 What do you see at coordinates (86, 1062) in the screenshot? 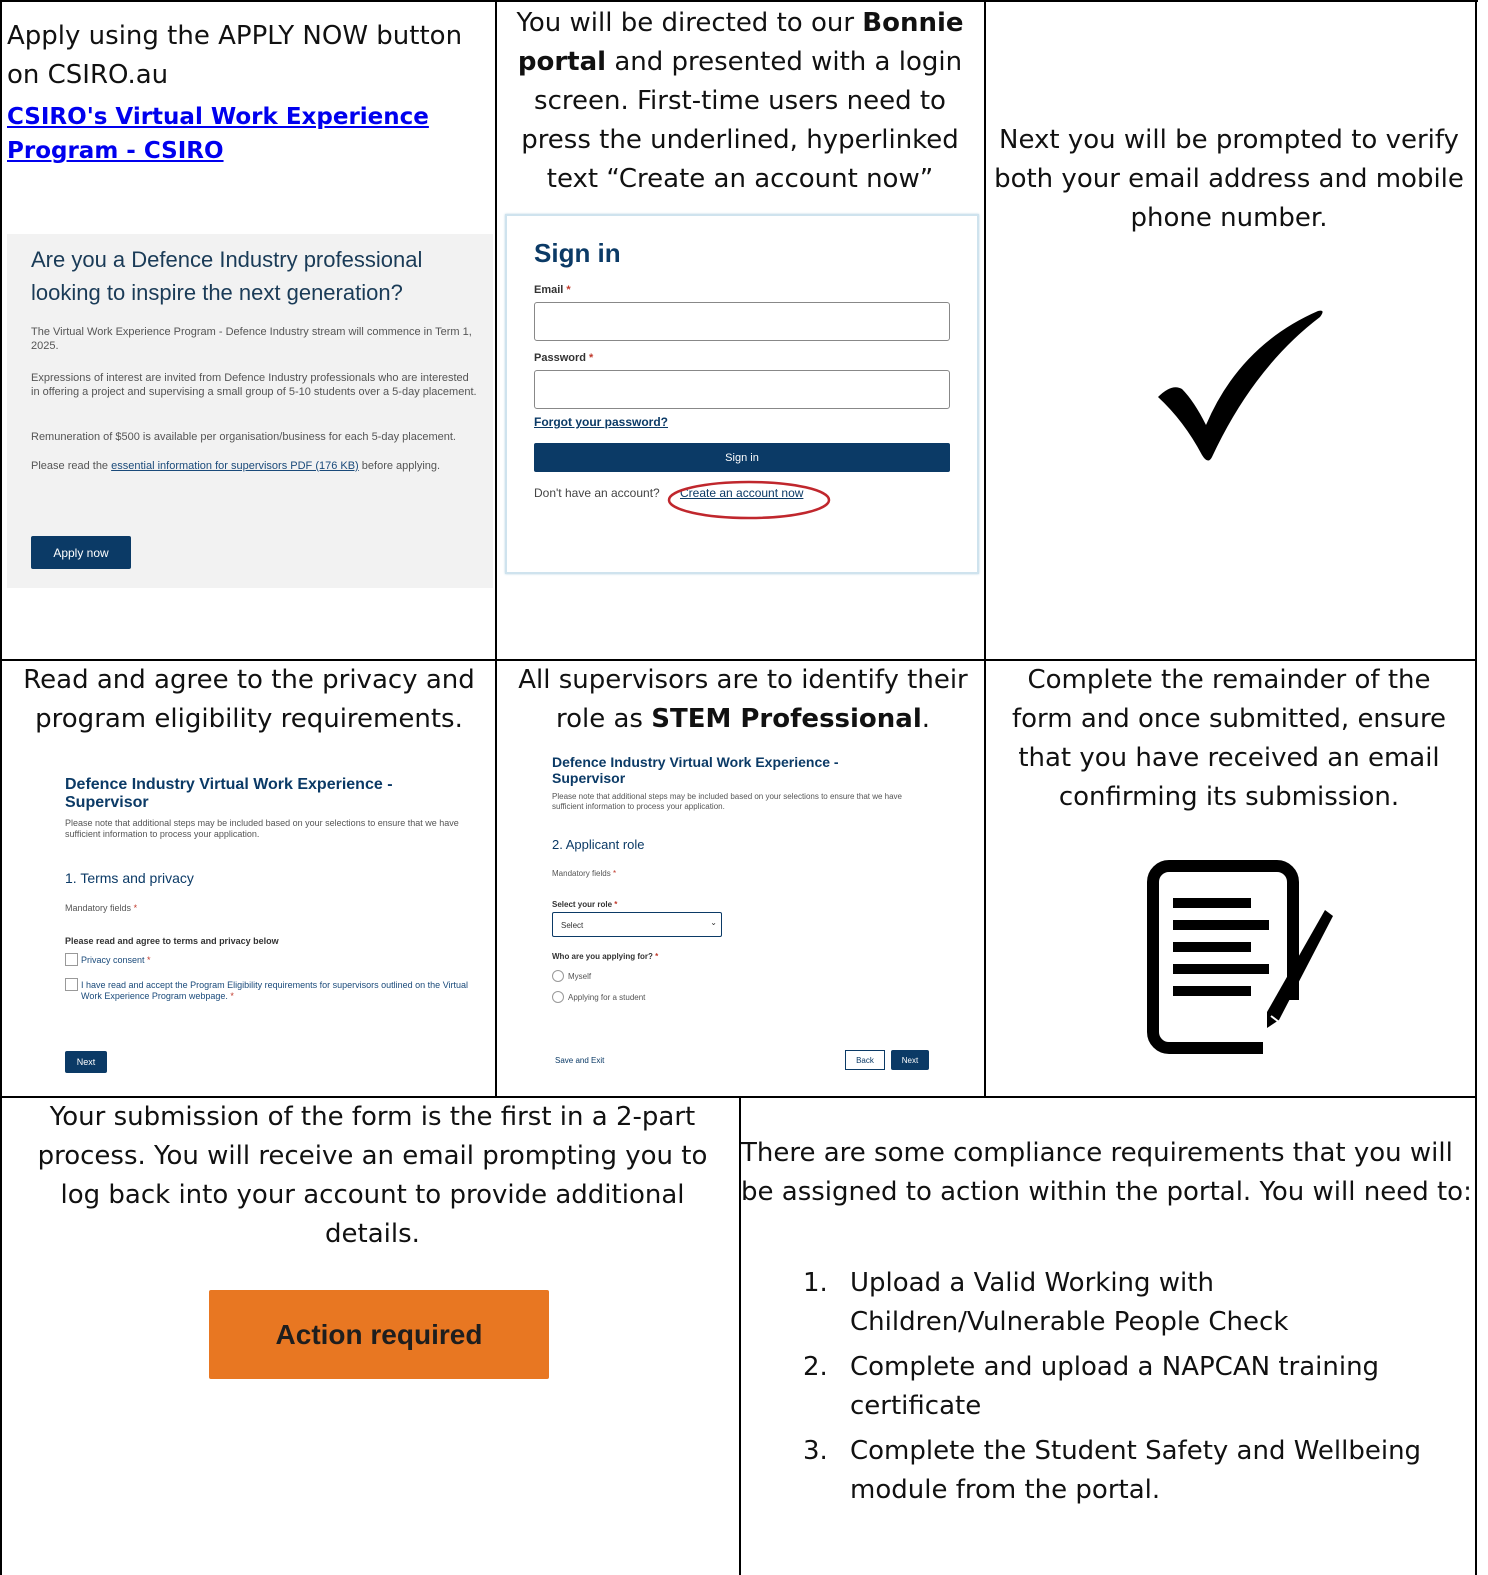
I see `terms-next-button: Next` at bounding box center [86, 1062].